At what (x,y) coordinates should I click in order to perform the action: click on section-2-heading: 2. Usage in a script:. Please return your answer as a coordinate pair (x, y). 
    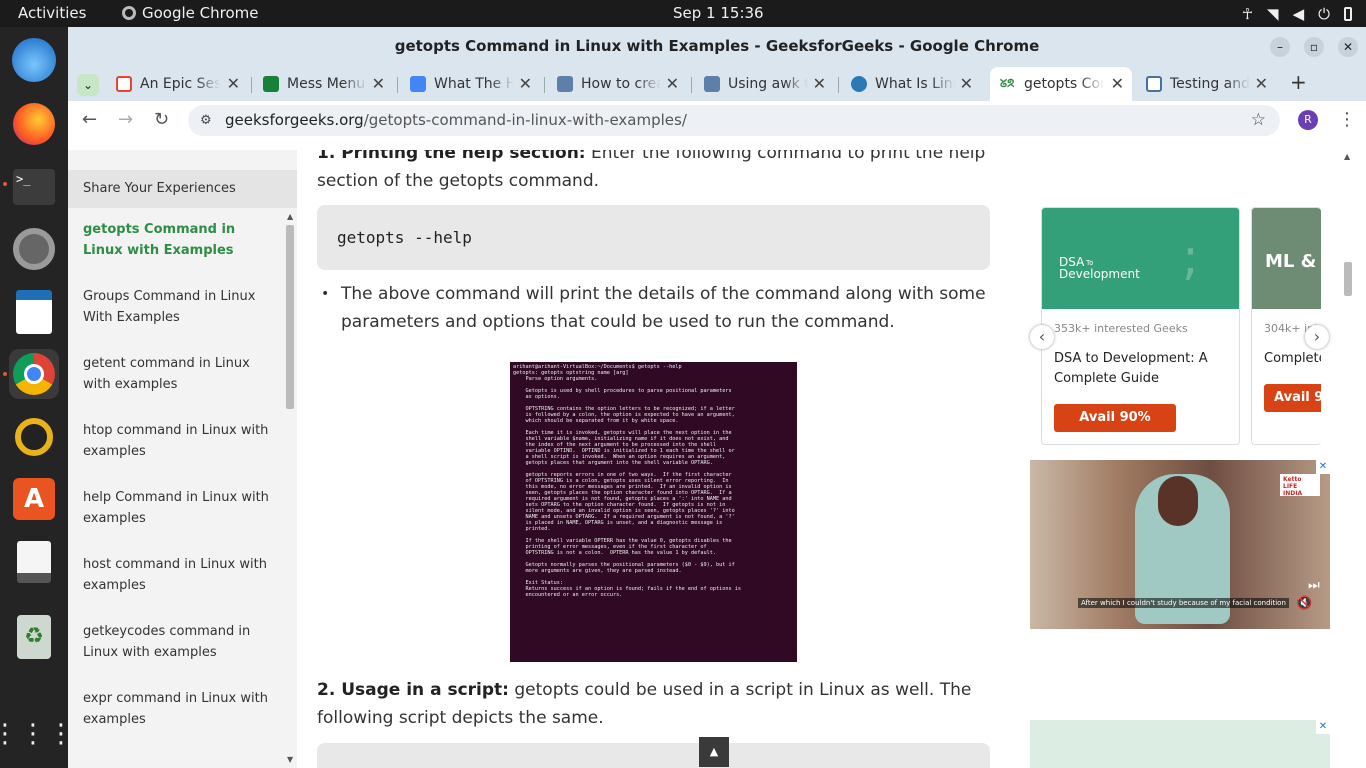
    Looking at the image, I should click on (413, 690).